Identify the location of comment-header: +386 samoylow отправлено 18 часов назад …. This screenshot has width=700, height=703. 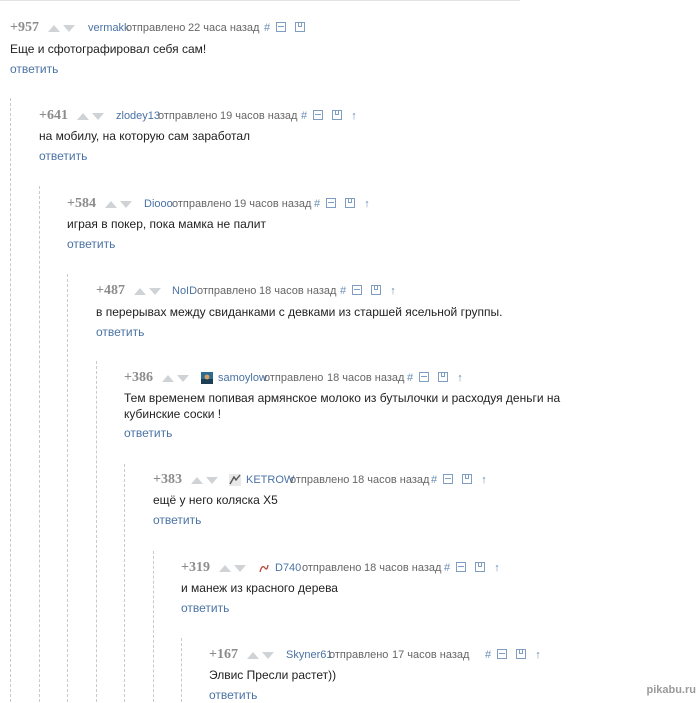
(412, 378).